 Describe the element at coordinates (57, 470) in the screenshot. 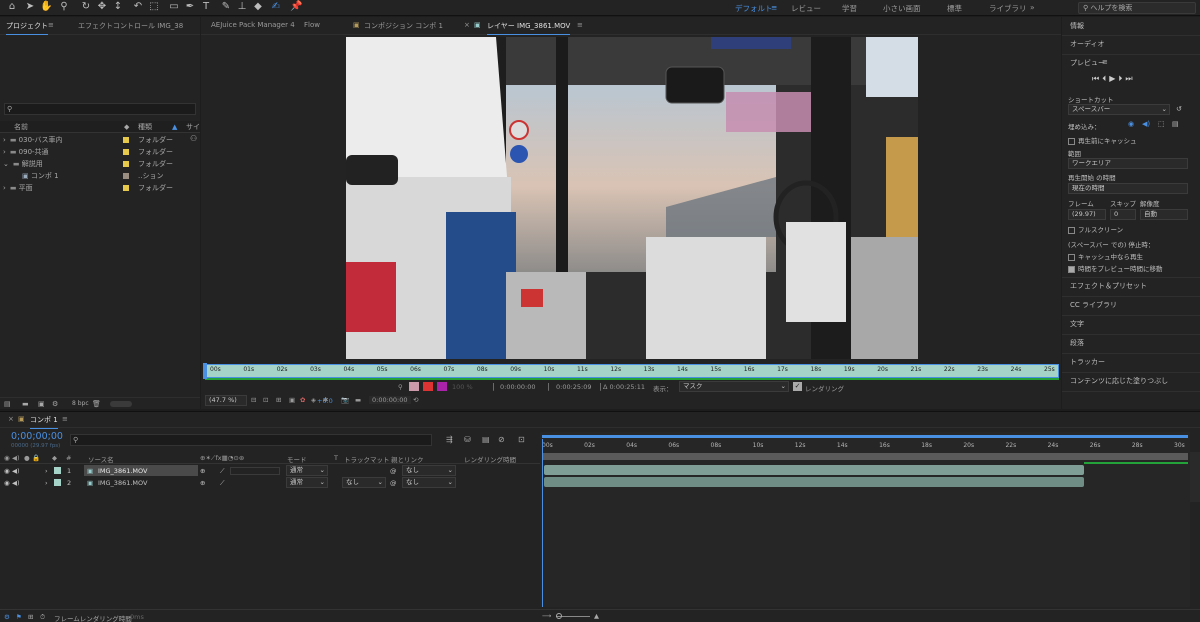

I see `label-swatch` at that location.